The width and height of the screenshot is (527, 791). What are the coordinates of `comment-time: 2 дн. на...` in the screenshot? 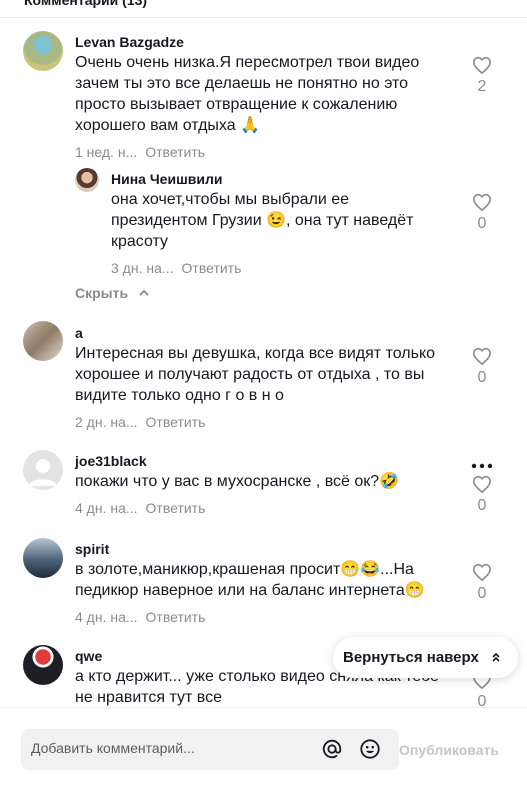 It's located at (106, 422).